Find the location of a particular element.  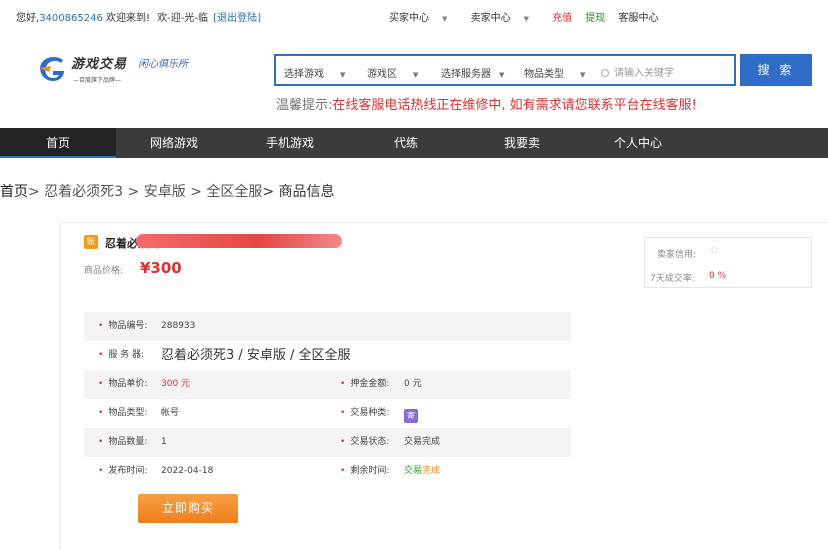

remaining-b: 完成 is located at coordinates (431, 471).